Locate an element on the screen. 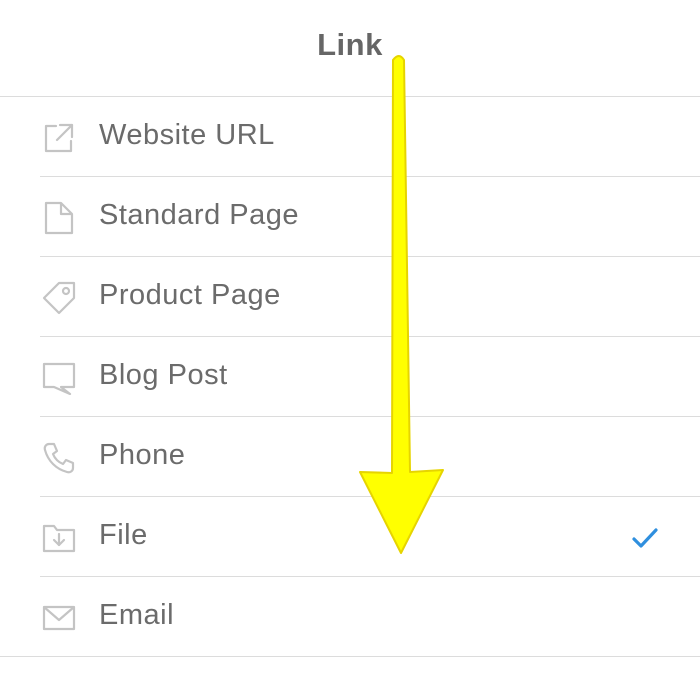 This screenshot has height=698, width=700. checkmark-icon is located at coordinates (645, 538).